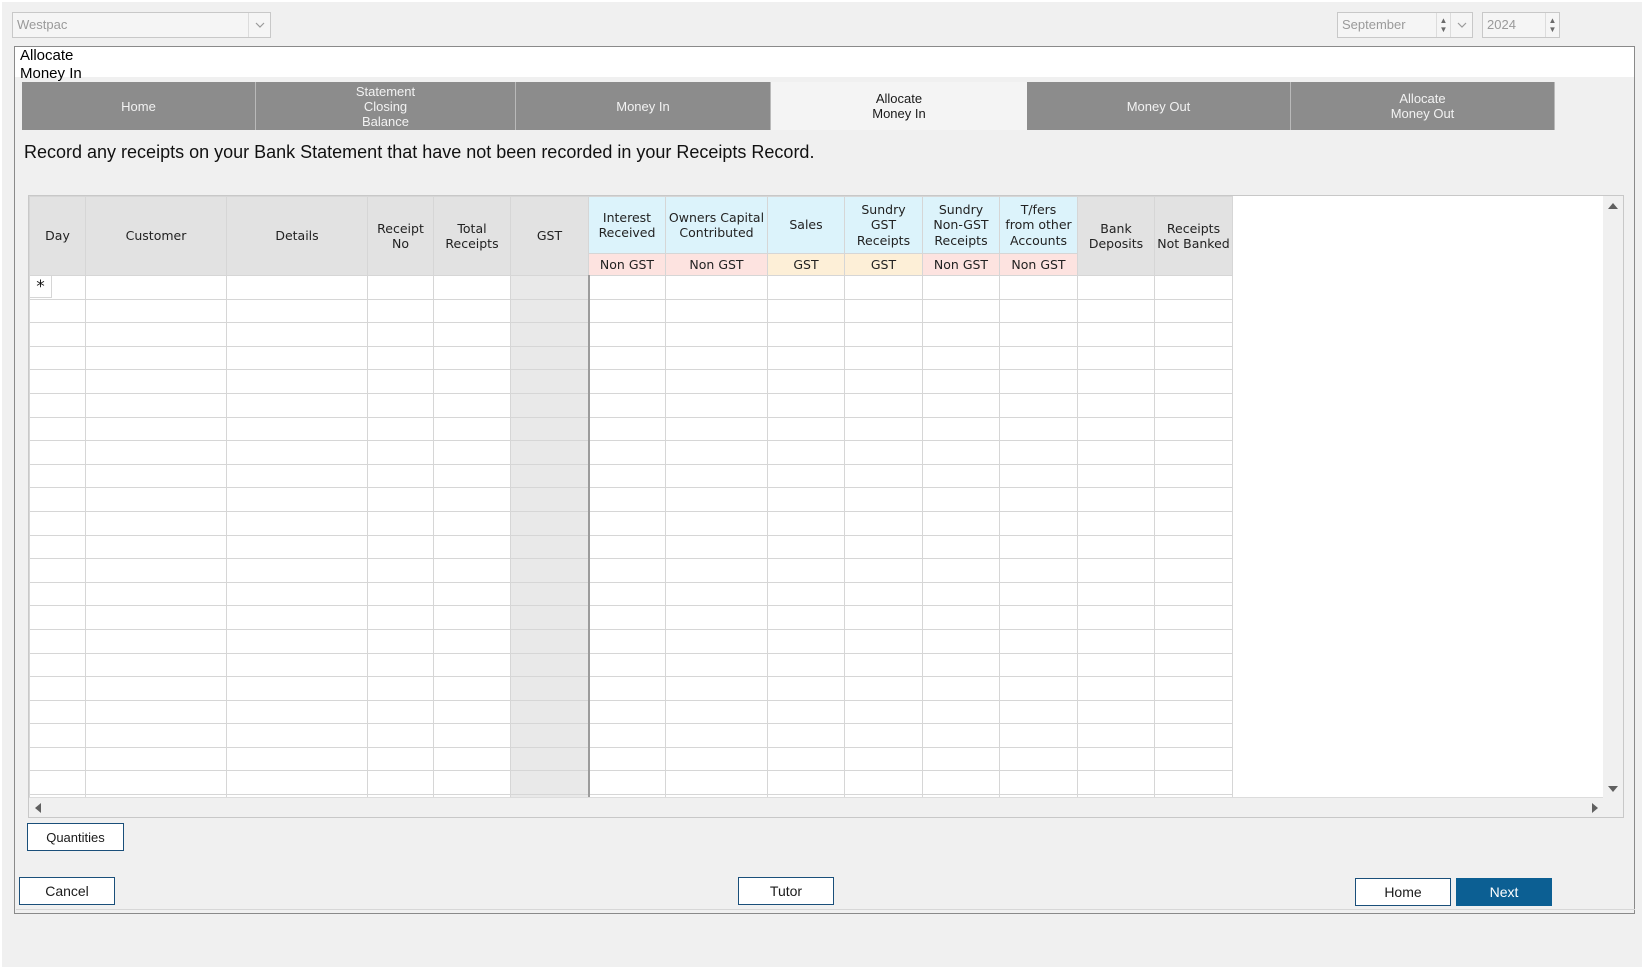 The width and height of the screenshot is (1645, 972). I want to click on year-spinner-icon: ▲ ▼, so click(1552, 25).